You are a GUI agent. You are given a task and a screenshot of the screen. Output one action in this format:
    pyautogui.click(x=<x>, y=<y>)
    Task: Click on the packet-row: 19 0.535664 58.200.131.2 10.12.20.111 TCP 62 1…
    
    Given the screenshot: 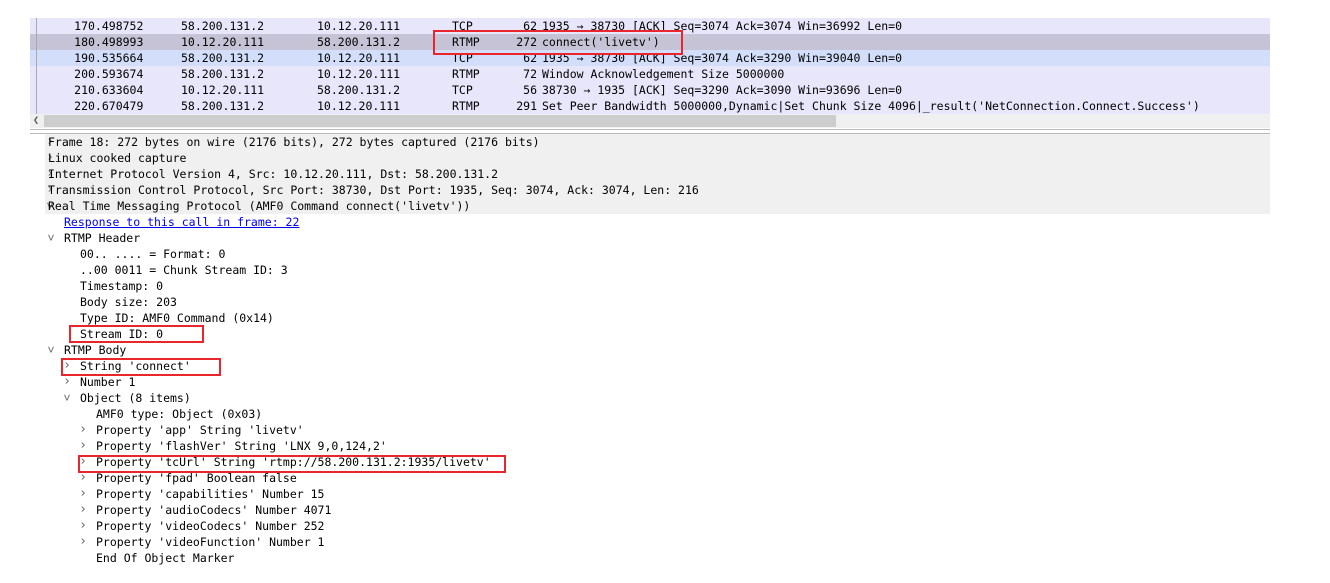 What is the action you would take?
    pyautogui.click(x=650, y=58)
    